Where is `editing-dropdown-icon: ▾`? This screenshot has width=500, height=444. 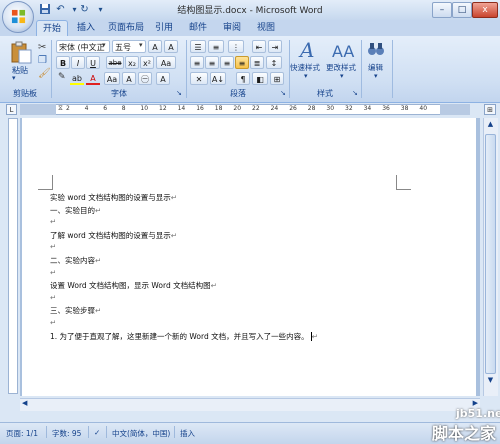 editing-dropdown-icon: ▾ is located at coordinates (376, 76).